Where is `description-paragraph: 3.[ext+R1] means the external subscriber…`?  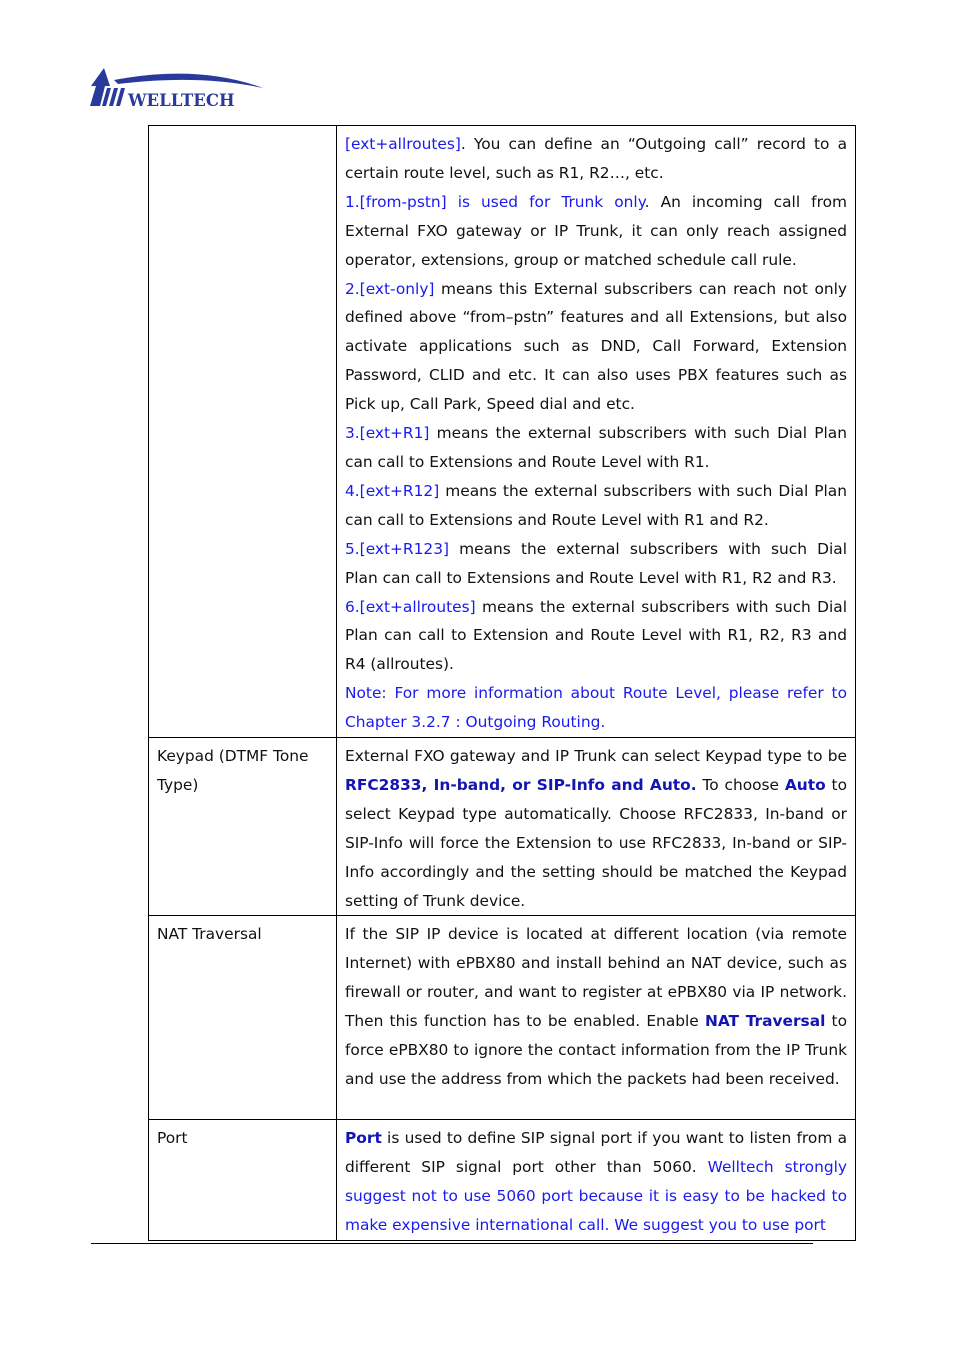 description-paragraph: 3.[ext+R1] means the external subscriber… is located at coordinates (596, 448).